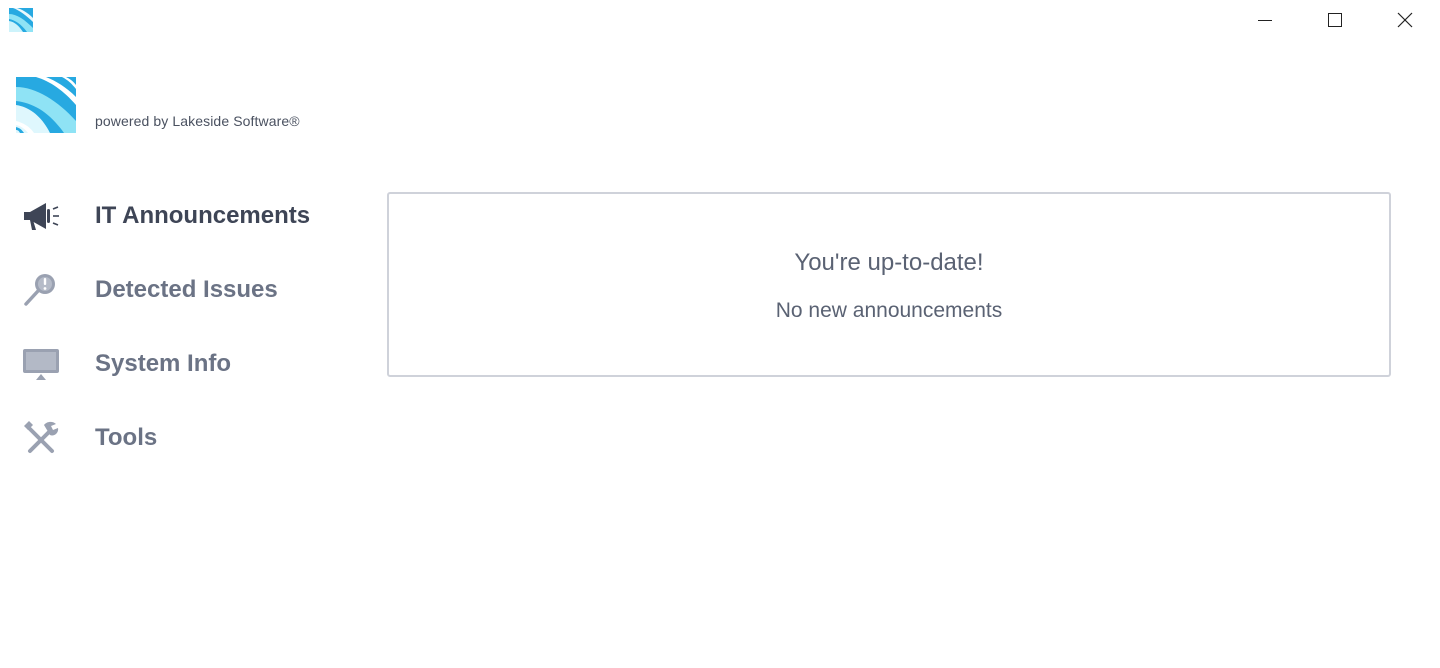 The width and height of the screenshot is (1440, 668). I want to click on sidebar-item-label: IT Announcements, so click(203, 215).